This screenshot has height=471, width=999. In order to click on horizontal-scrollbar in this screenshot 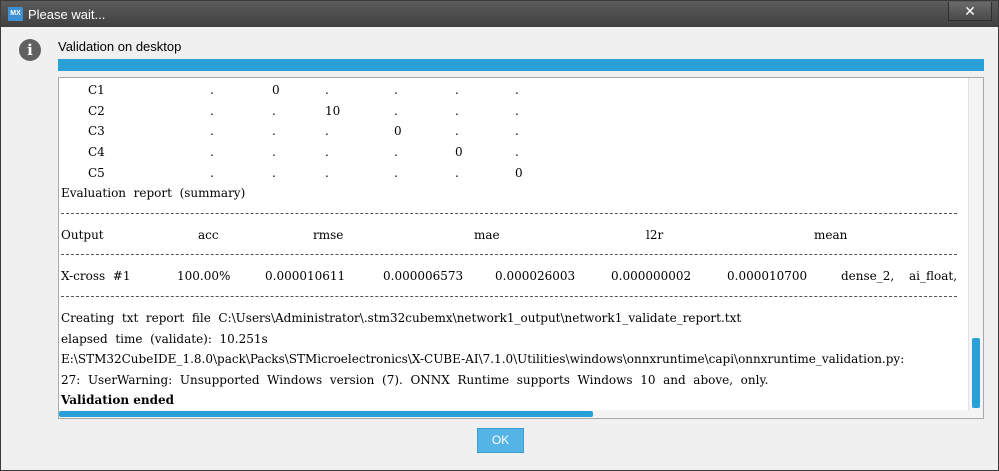, I will do `click(514, 414)`.